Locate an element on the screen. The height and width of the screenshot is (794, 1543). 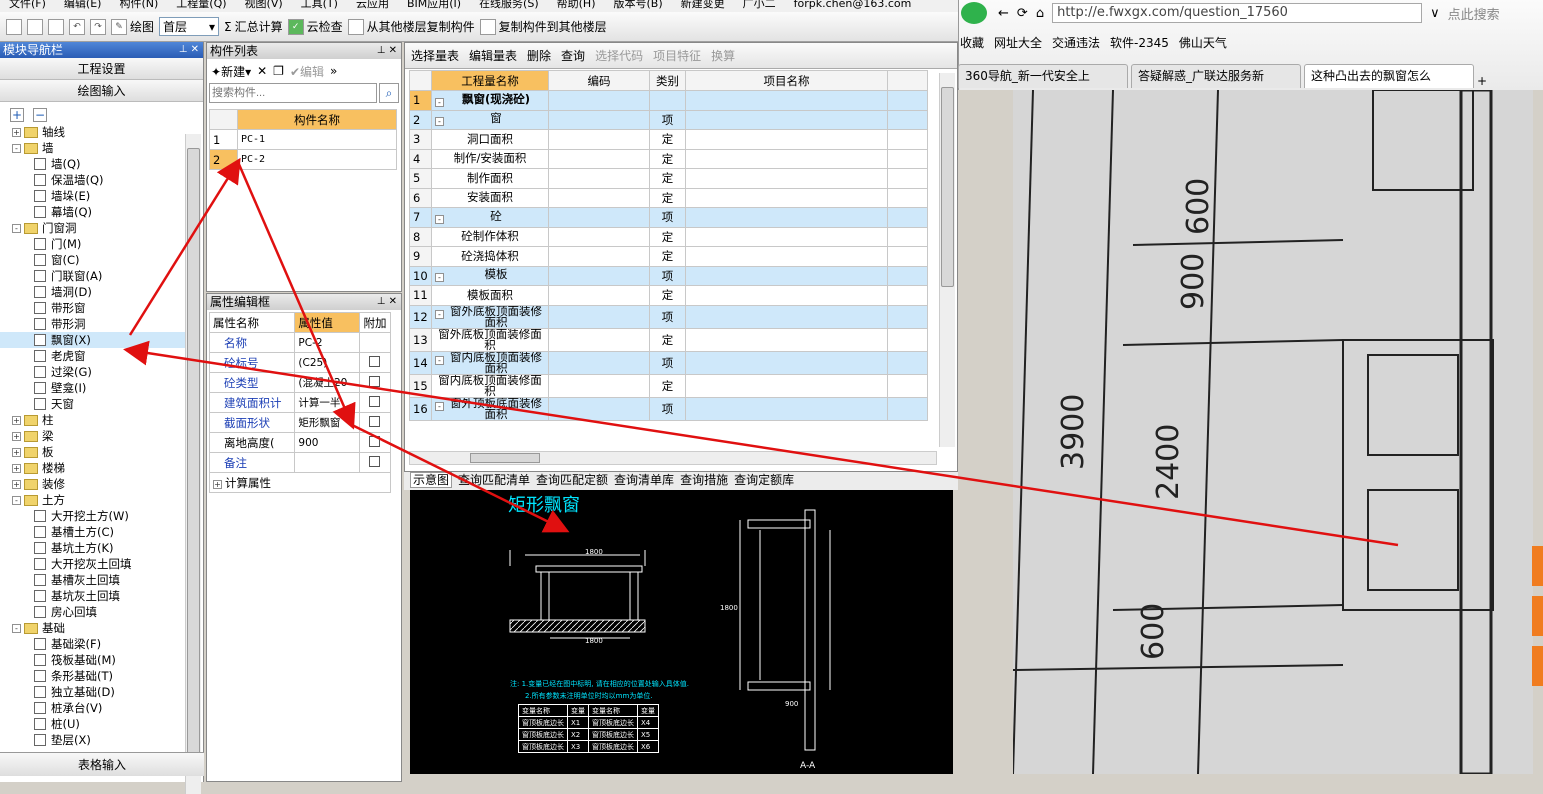
tree-node: 桩承台(V) is located at coordinates (93, 708).